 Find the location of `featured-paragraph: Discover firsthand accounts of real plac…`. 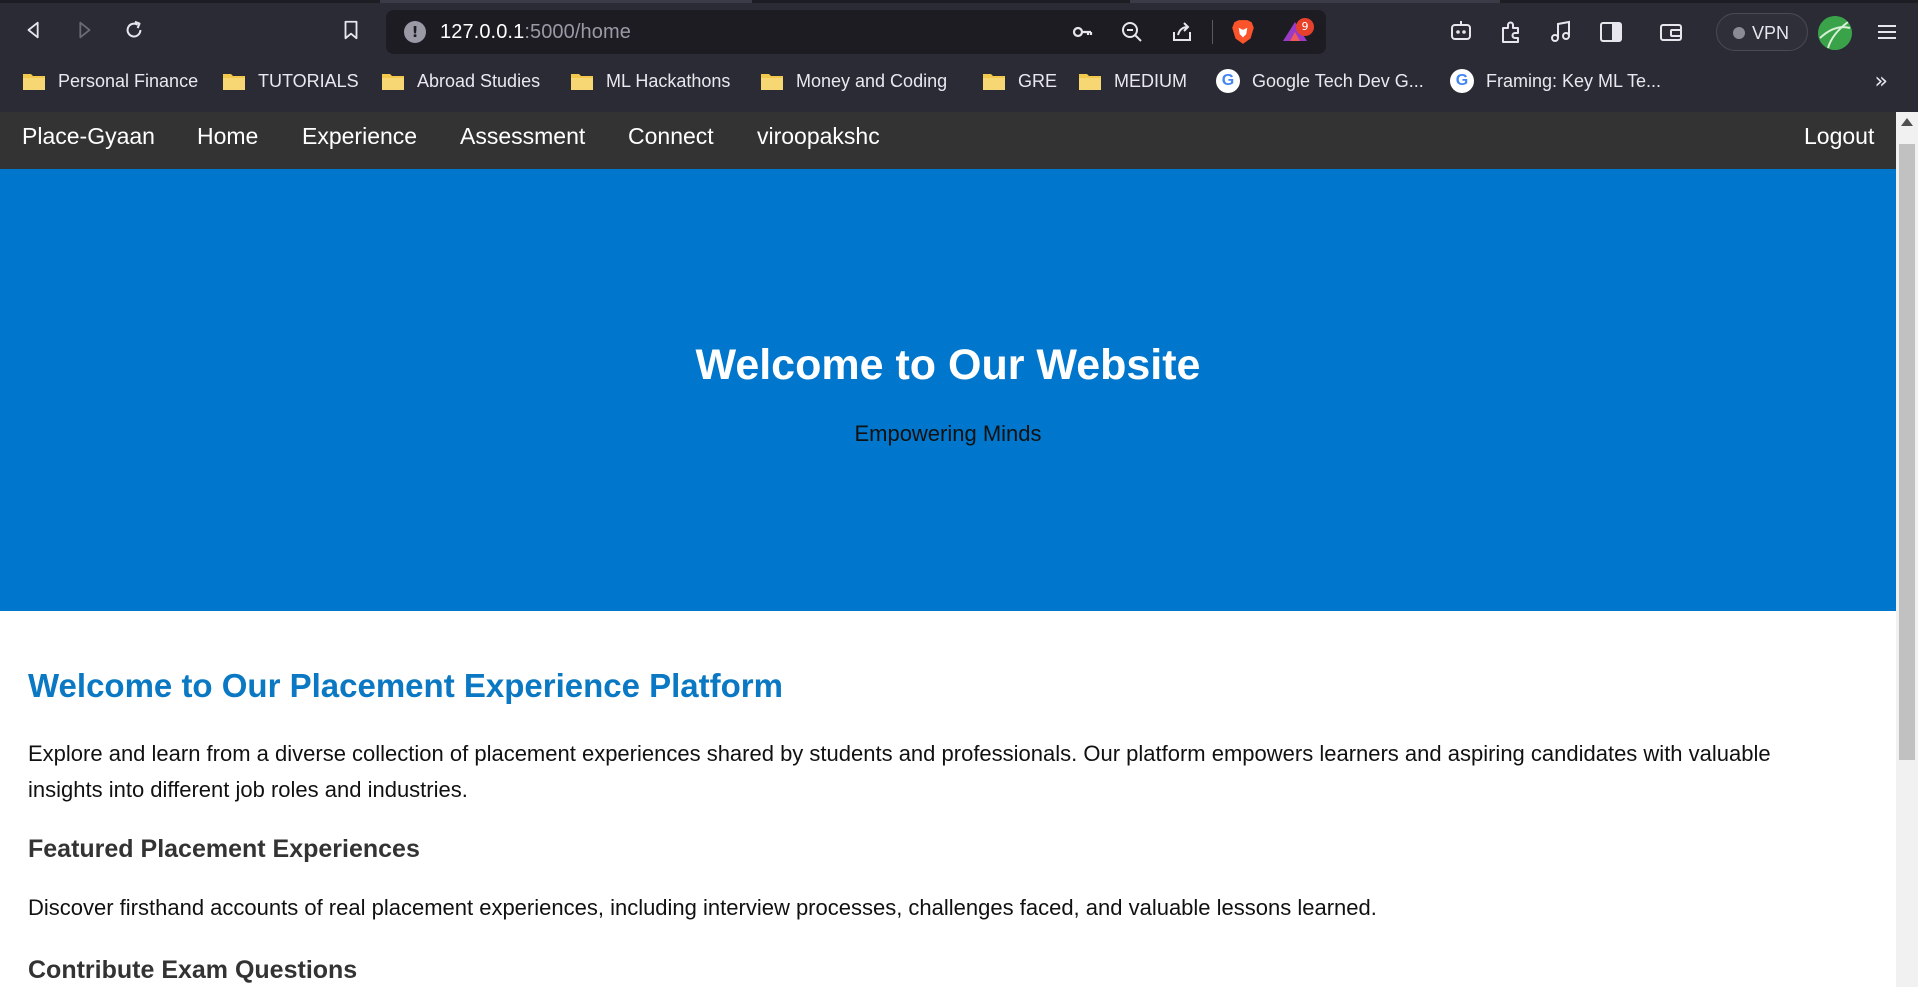

featured-paragraph: Discover firsthand accounts of real plac… is located at coordinates (702, 907).